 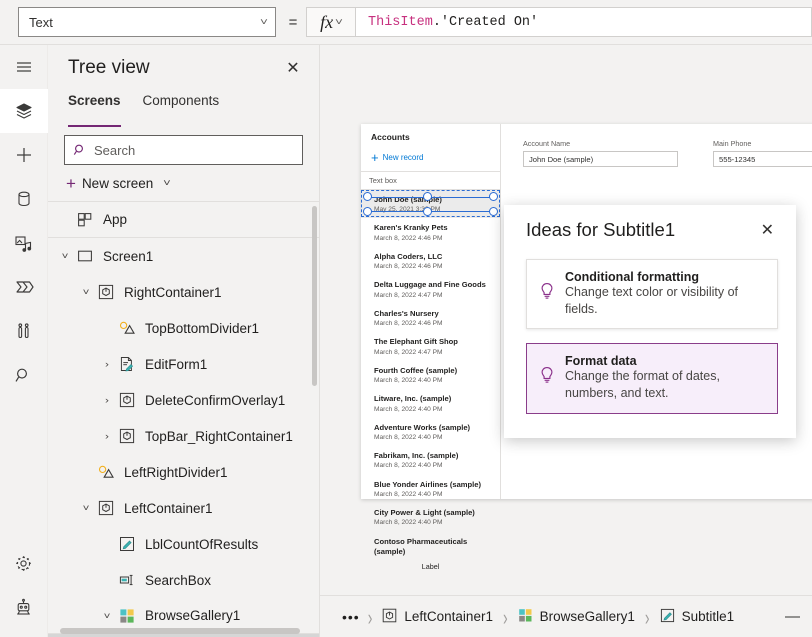 I want to click on tree-item-rightcontainer1: ˅ RightContainer1, so click(x=183, y=292).